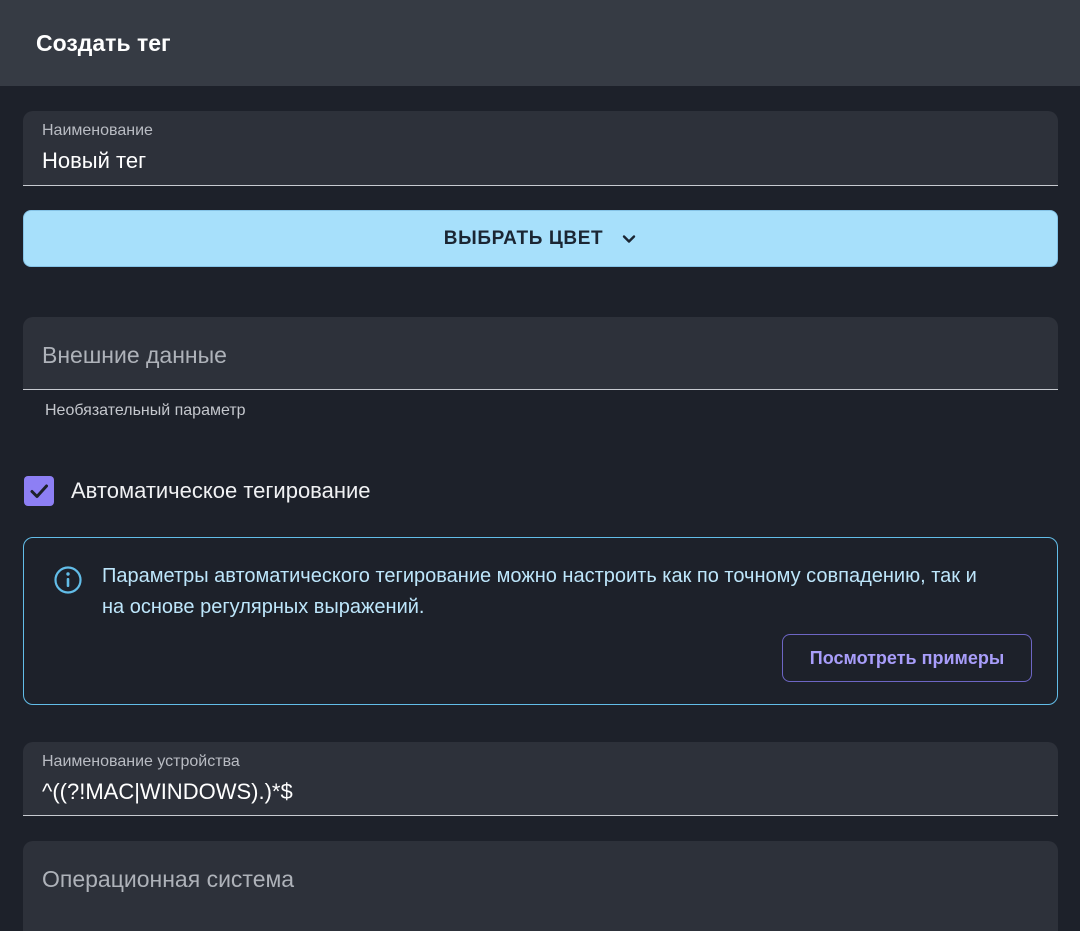 Image resolution: width=1080 pixels, height=931 pixels. Describe the element at coordinates (540, 353) in the screenshot. I see `external-data-field: Внешние данные` at that location.